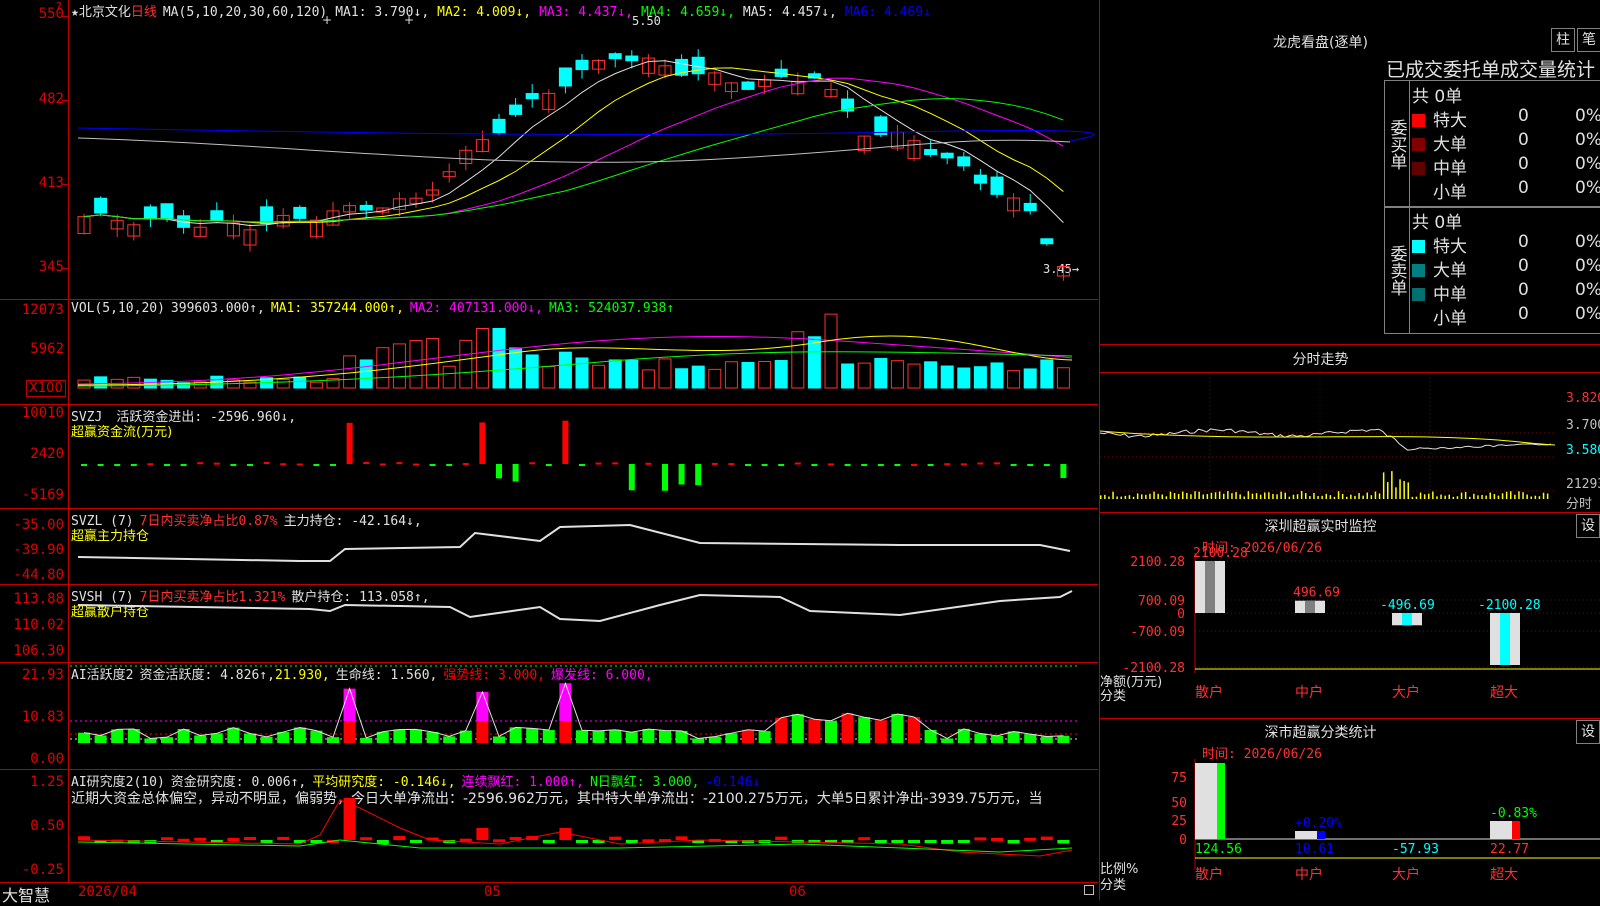  I want to click on row-name: 小单, so click(1450, 319).